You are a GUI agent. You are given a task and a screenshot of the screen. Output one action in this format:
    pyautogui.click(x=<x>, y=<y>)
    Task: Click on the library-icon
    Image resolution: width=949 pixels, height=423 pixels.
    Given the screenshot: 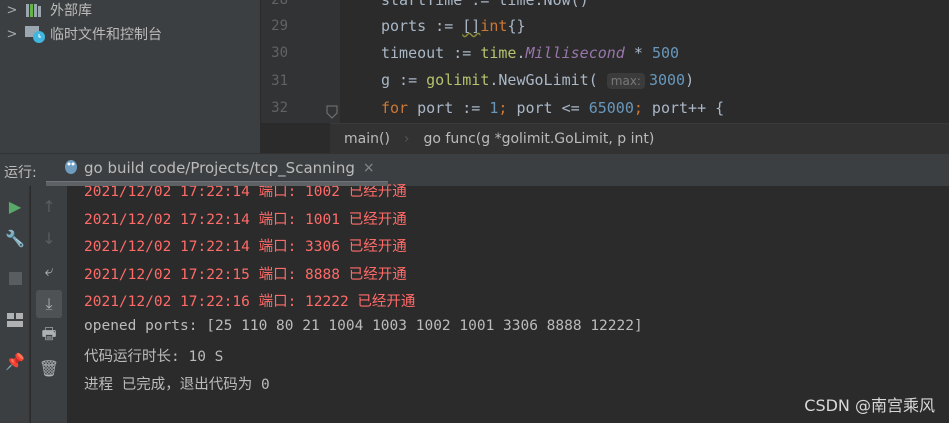 What is the action you would take?
    pyautogui.click(x=35, y=10)
    